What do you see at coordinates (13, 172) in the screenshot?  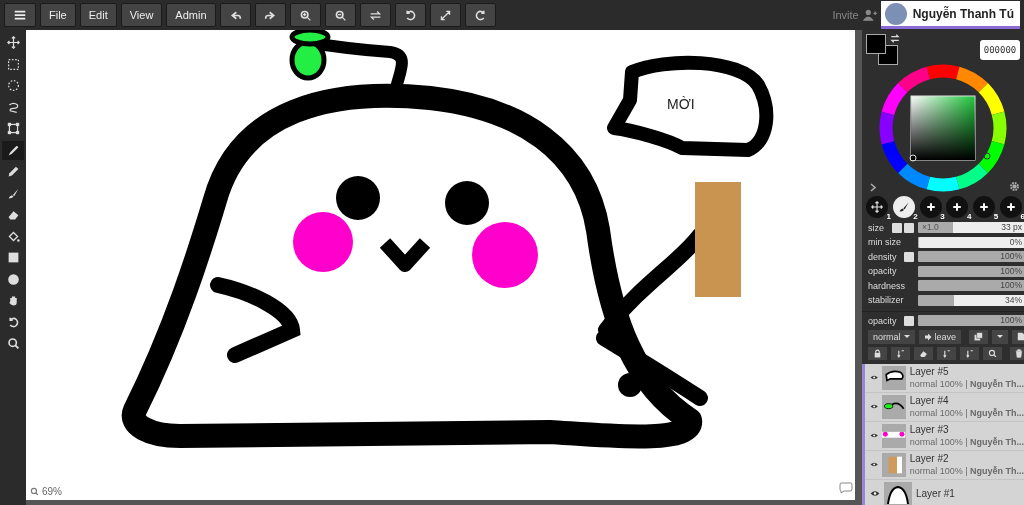 I see `pencil-icon` at bounding box center [13, 172].